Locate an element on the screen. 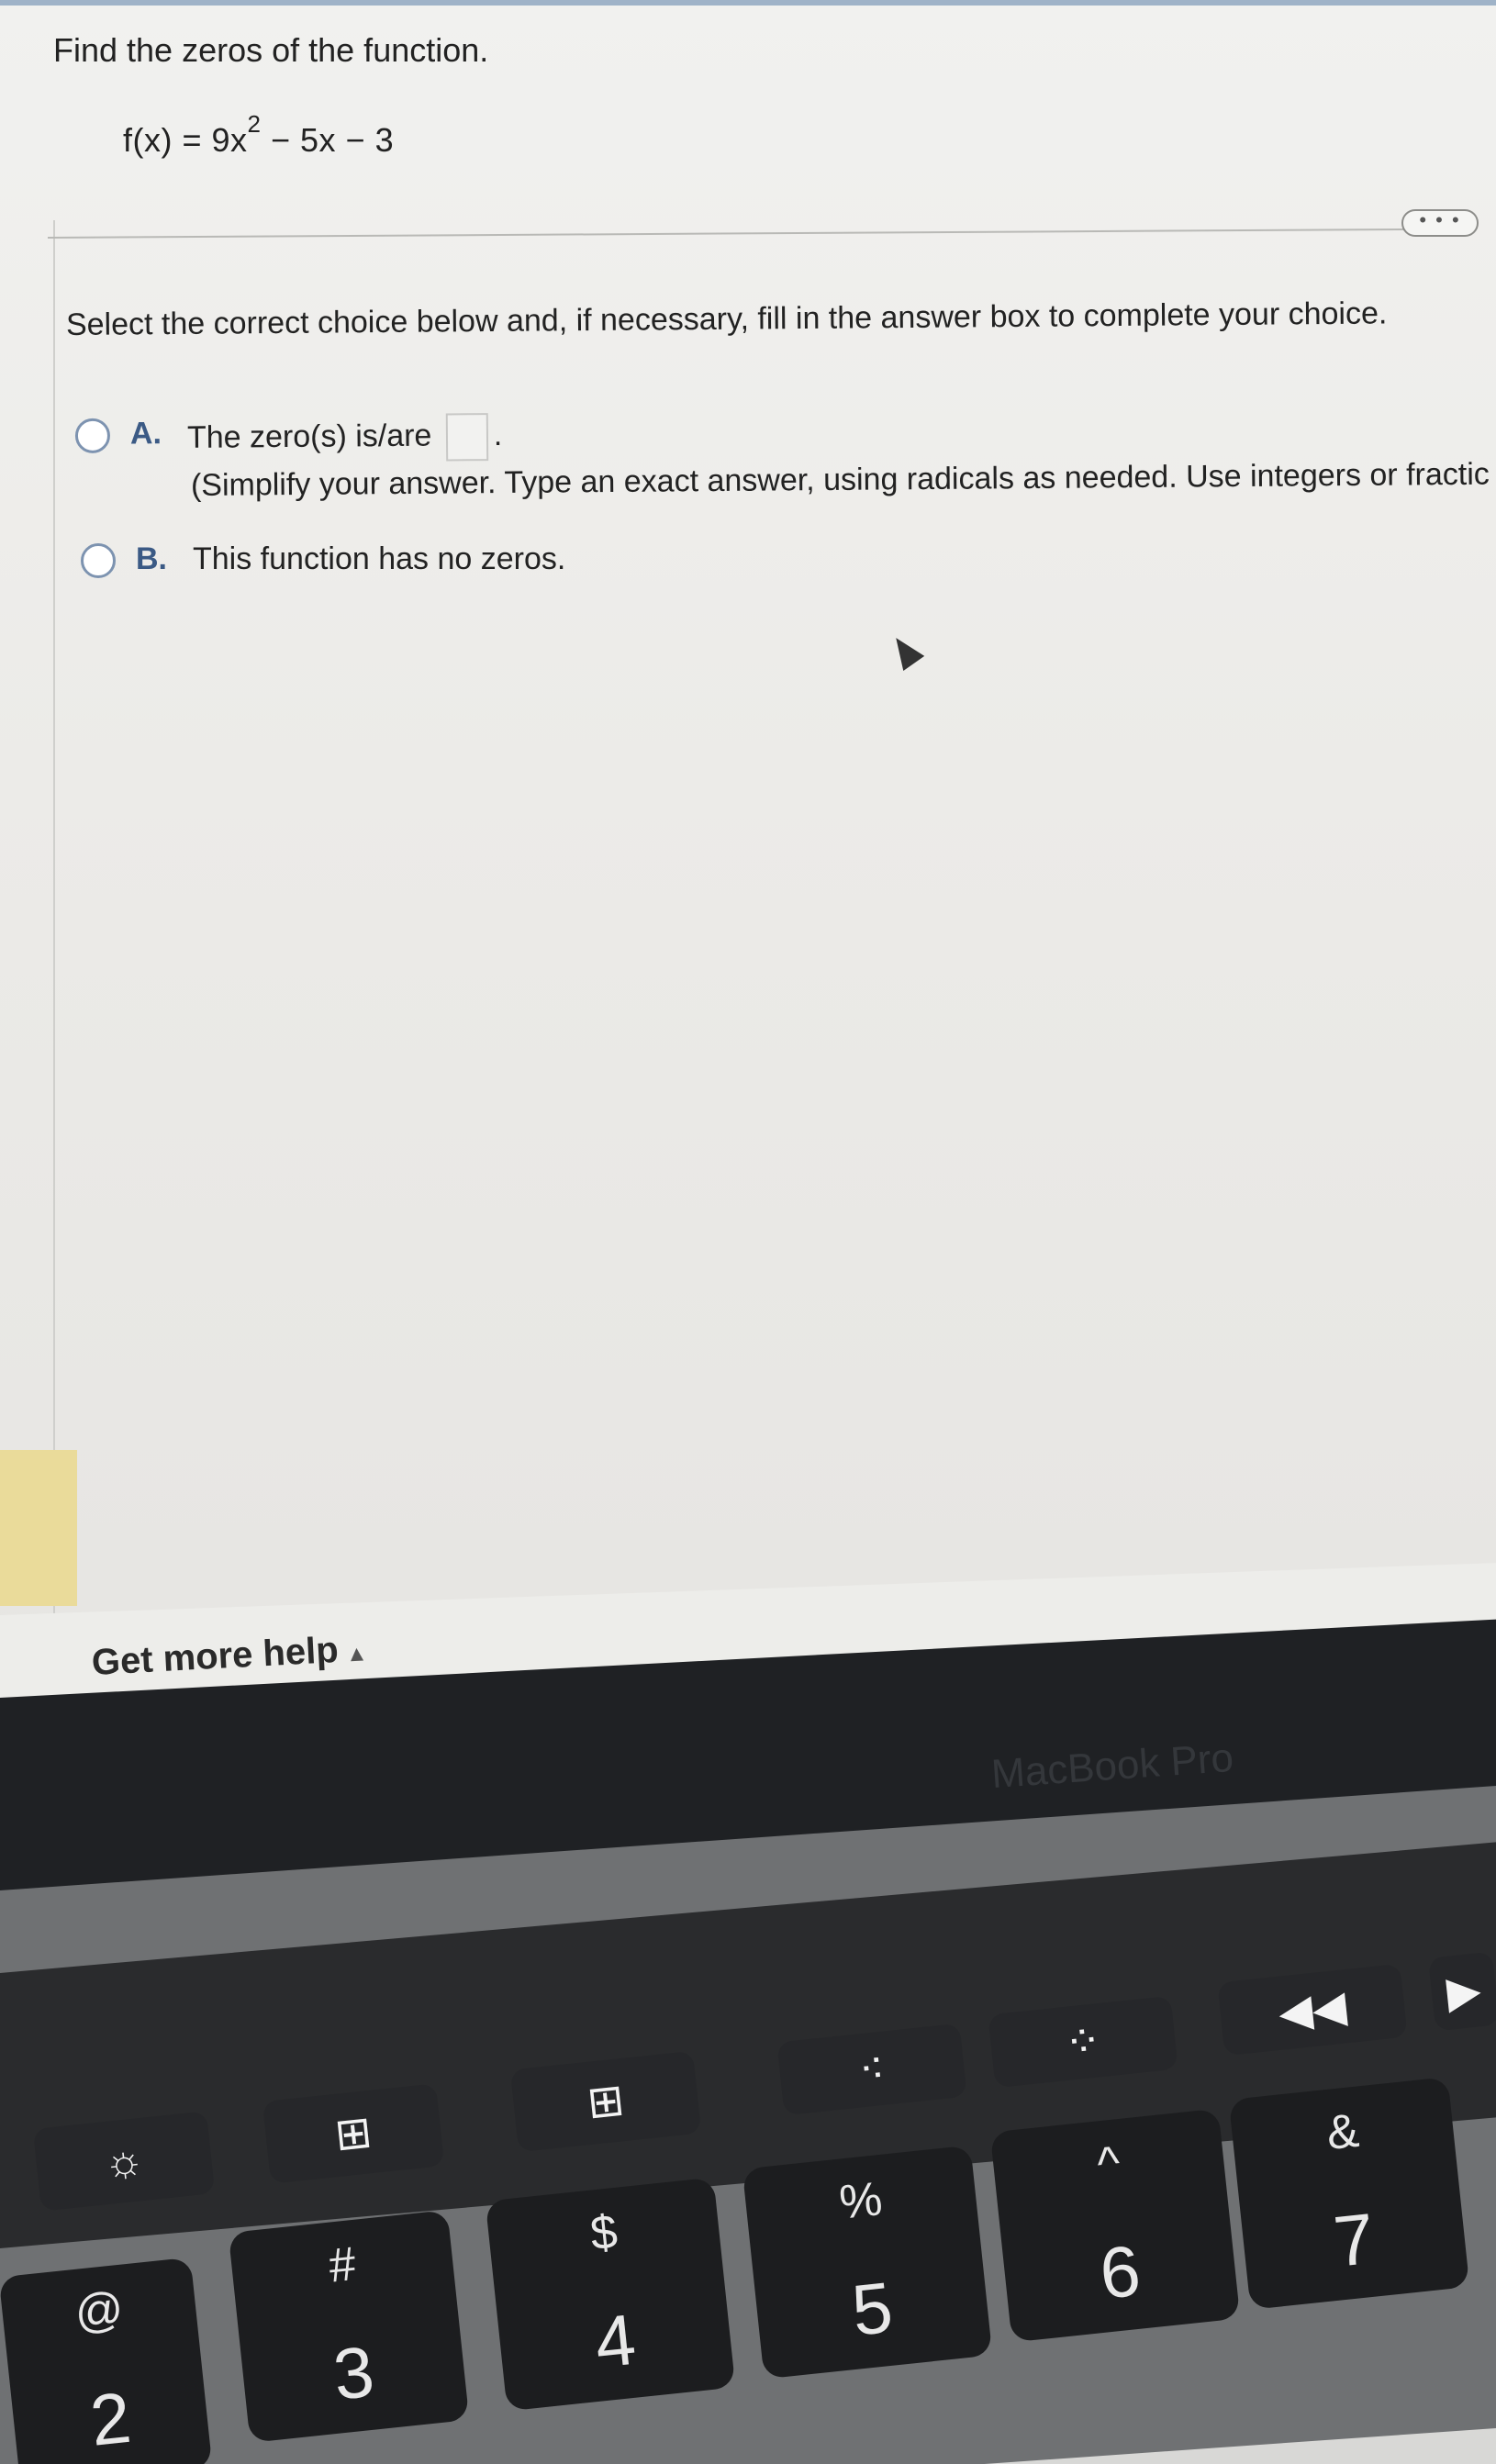 Image resolution: width=1496 pixels, height=2464 pixels. choice-b: B. This function has no zeros. is located at coordinates (323, 560).